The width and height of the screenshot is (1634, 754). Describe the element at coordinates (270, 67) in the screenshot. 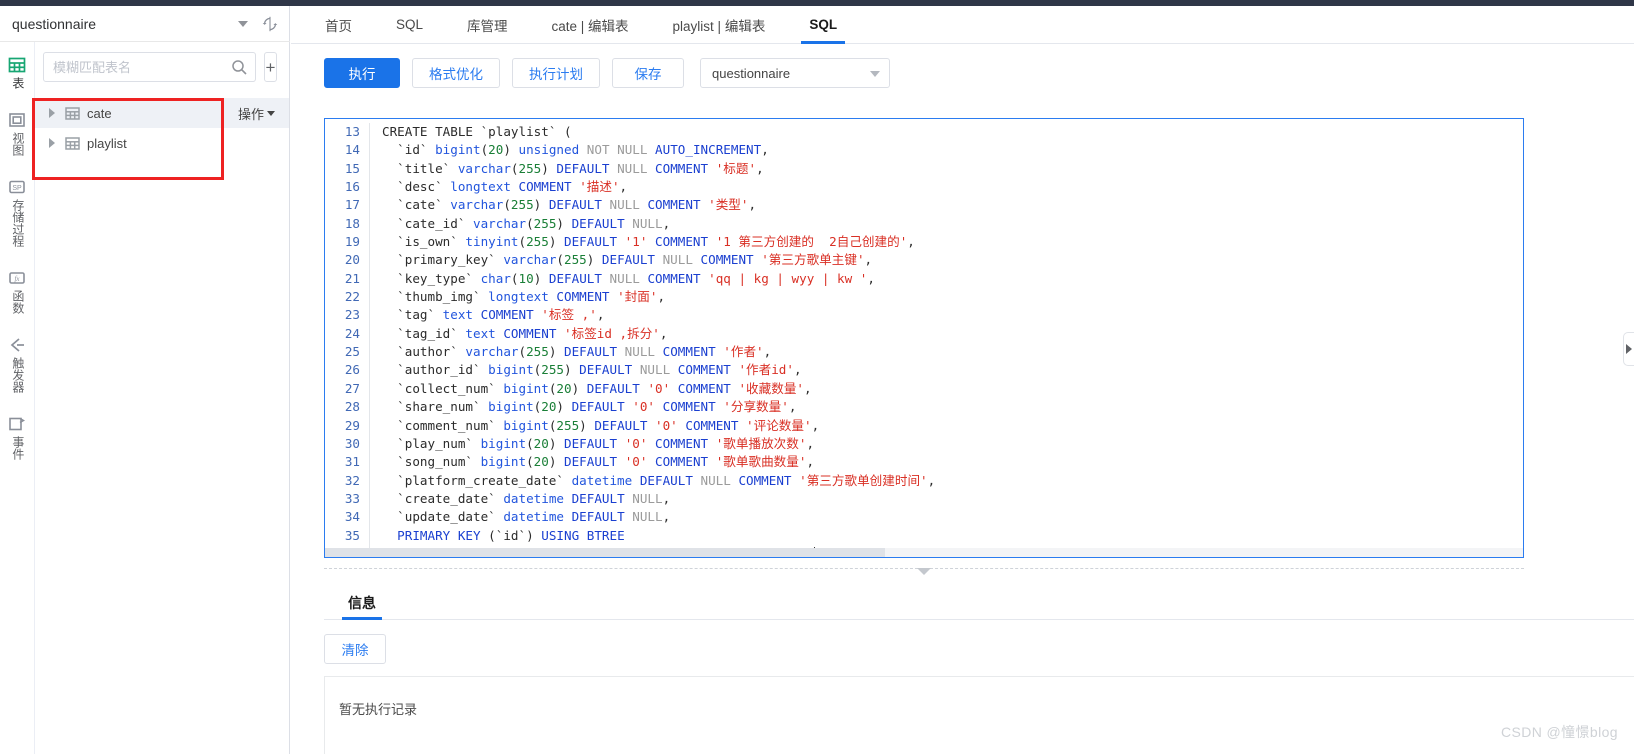

I see `add-table-button: +` at that location.